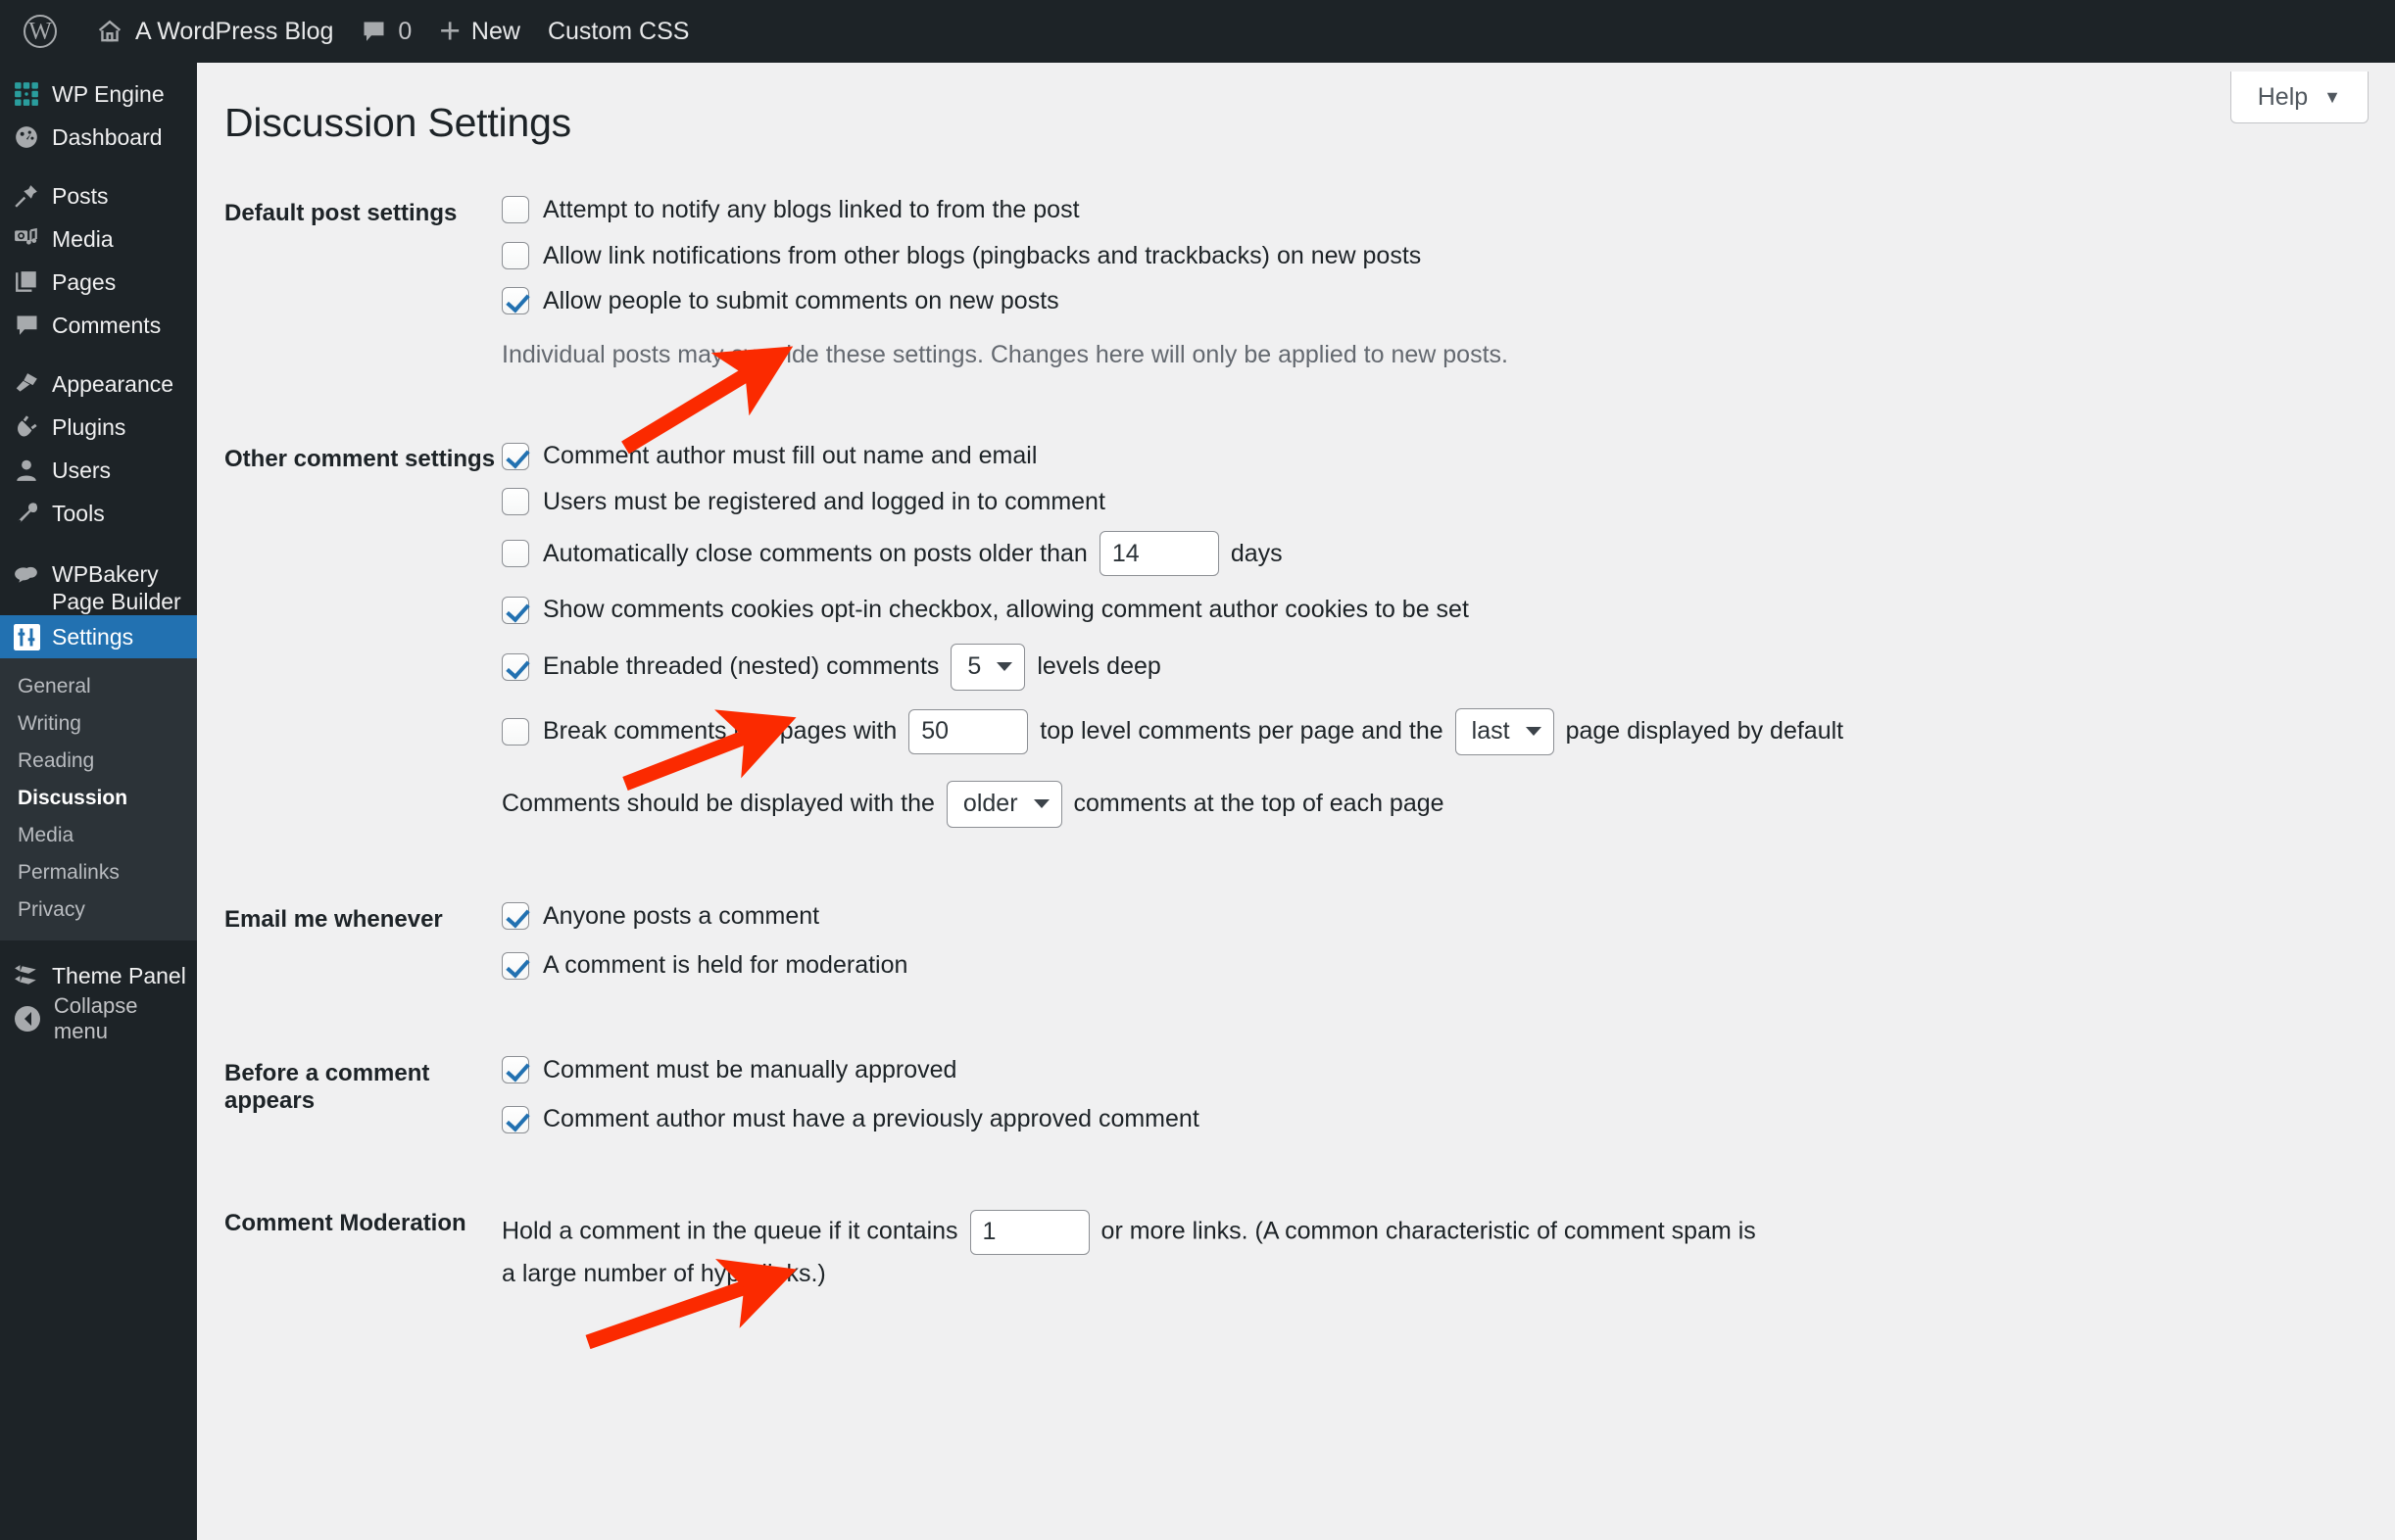  Describe the element at coordinates (516, 732) in the screenshot. I see `checkbox-break-comments-pages` at that location.